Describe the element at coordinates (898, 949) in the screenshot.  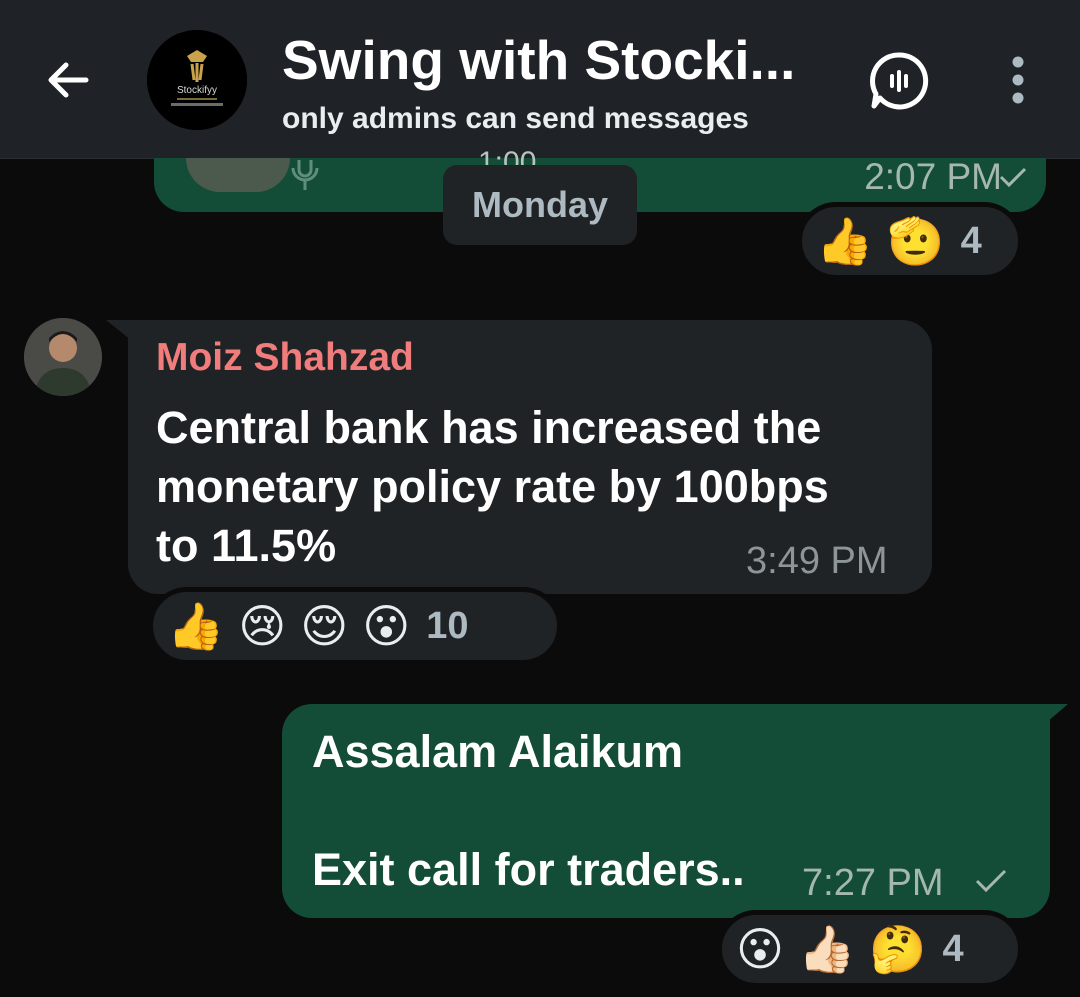
I see `thinking-face-emoji: 🤔` at that location.